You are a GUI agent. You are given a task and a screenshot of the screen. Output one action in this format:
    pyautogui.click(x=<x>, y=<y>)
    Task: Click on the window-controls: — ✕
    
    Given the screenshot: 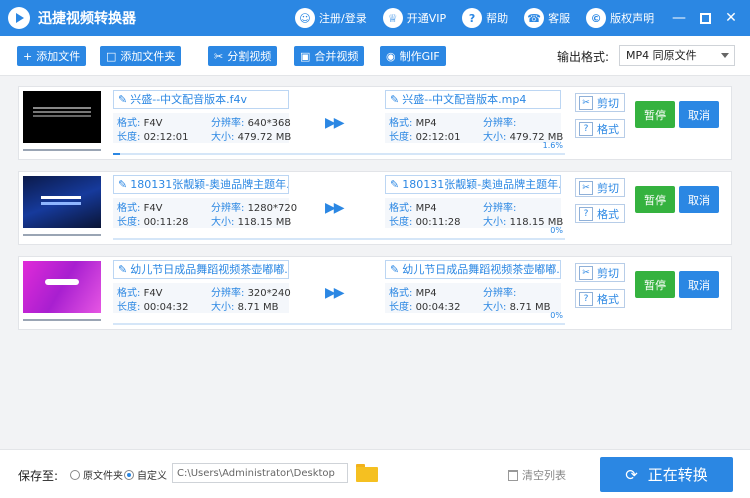 What is the action you would take?
    pyautogui.click(x=705, y=18)
    